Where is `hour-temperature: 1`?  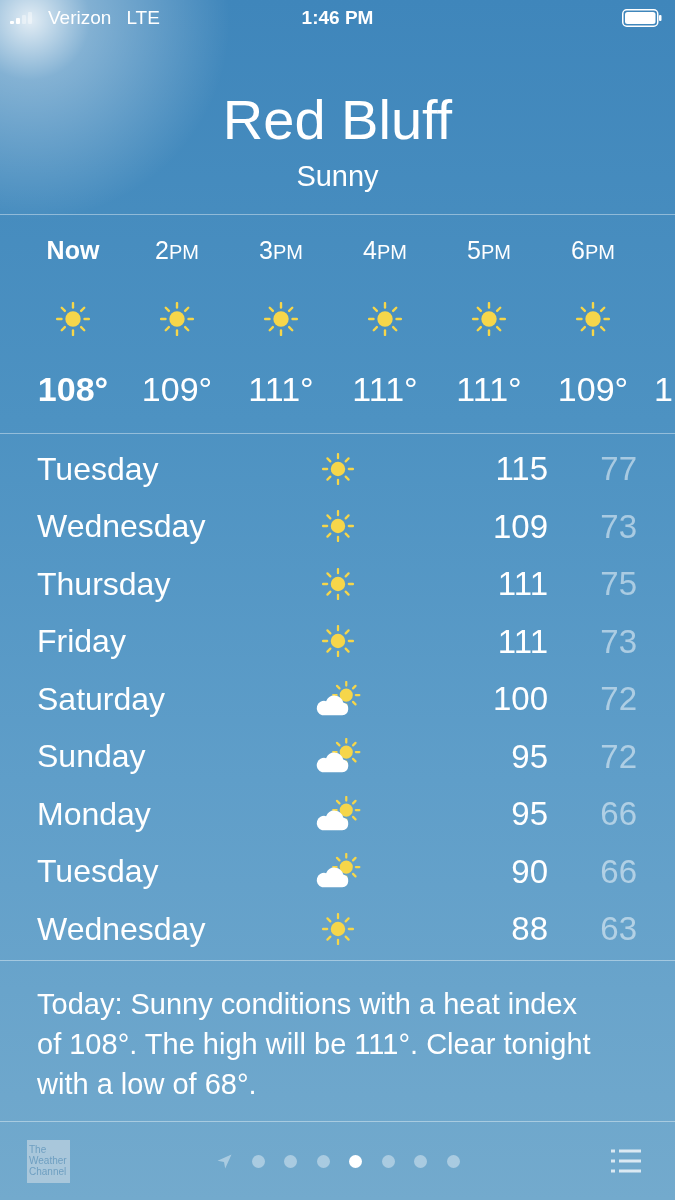
hour-temperature: 1 is located at coordinates (663, 389).